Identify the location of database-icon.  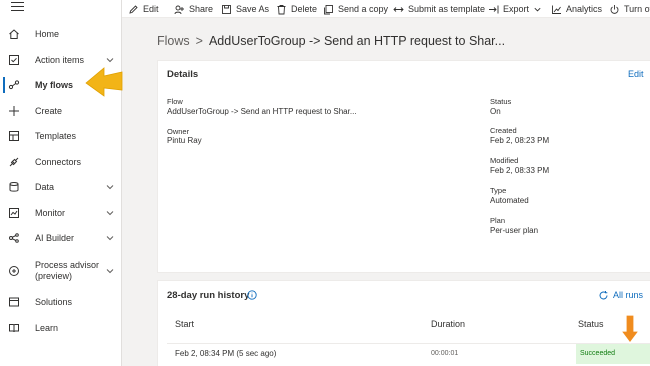
(14, 187).